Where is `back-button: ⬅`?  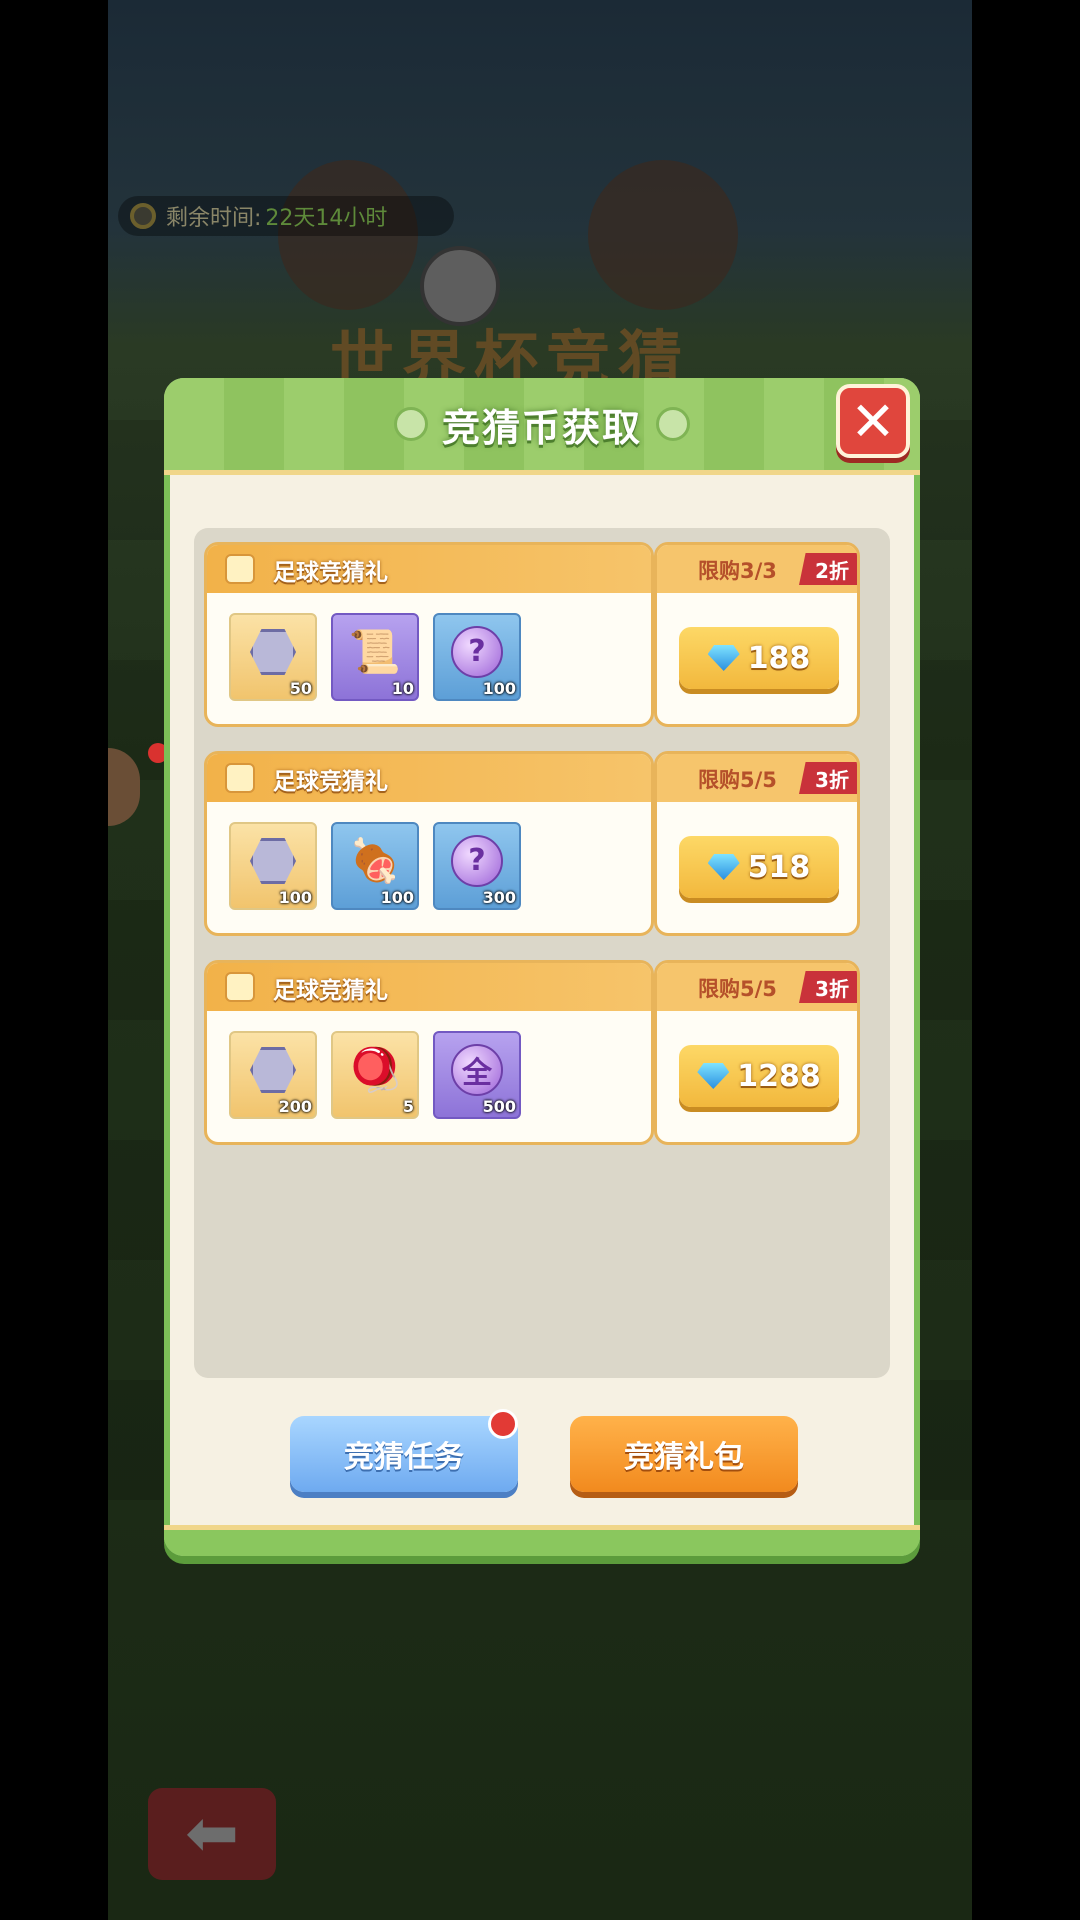
back-button: ⬅ is located at coordinates (212, 1834).